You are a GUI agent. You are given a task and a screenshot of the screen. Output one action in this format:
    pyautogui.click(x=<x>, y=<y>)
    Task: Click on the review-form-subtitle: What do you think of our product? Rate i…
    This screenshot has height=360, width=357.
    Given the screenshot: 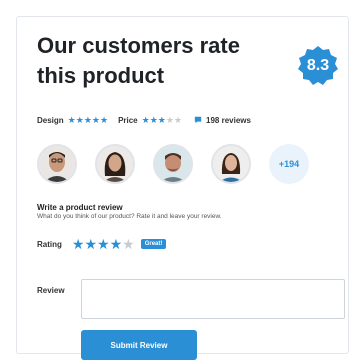 What is the action you would take?
    pyautogui.click(x=129, y=216)
    